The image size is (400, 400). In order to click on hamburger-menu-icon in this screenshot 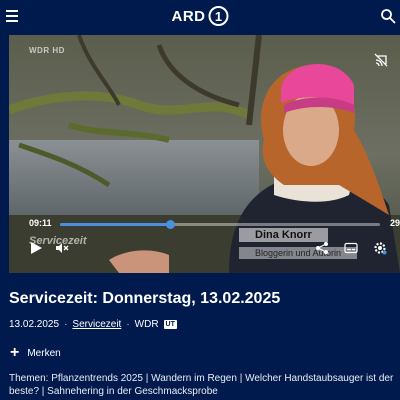, I will do `click(13, 16)`.